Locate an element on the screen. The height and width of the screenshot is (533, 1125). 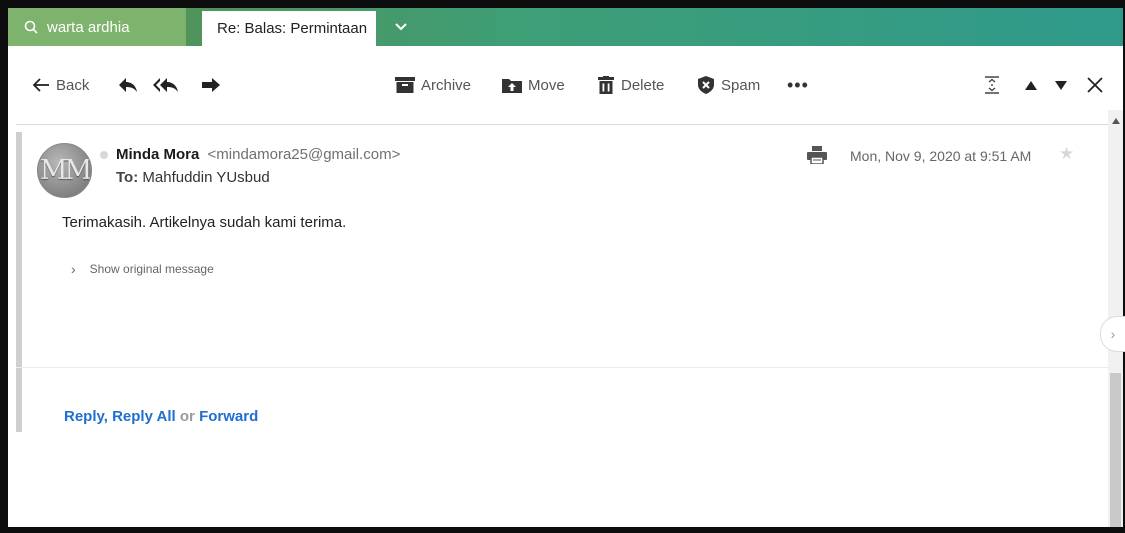
reply-icon is located at coordinates (128, 85).